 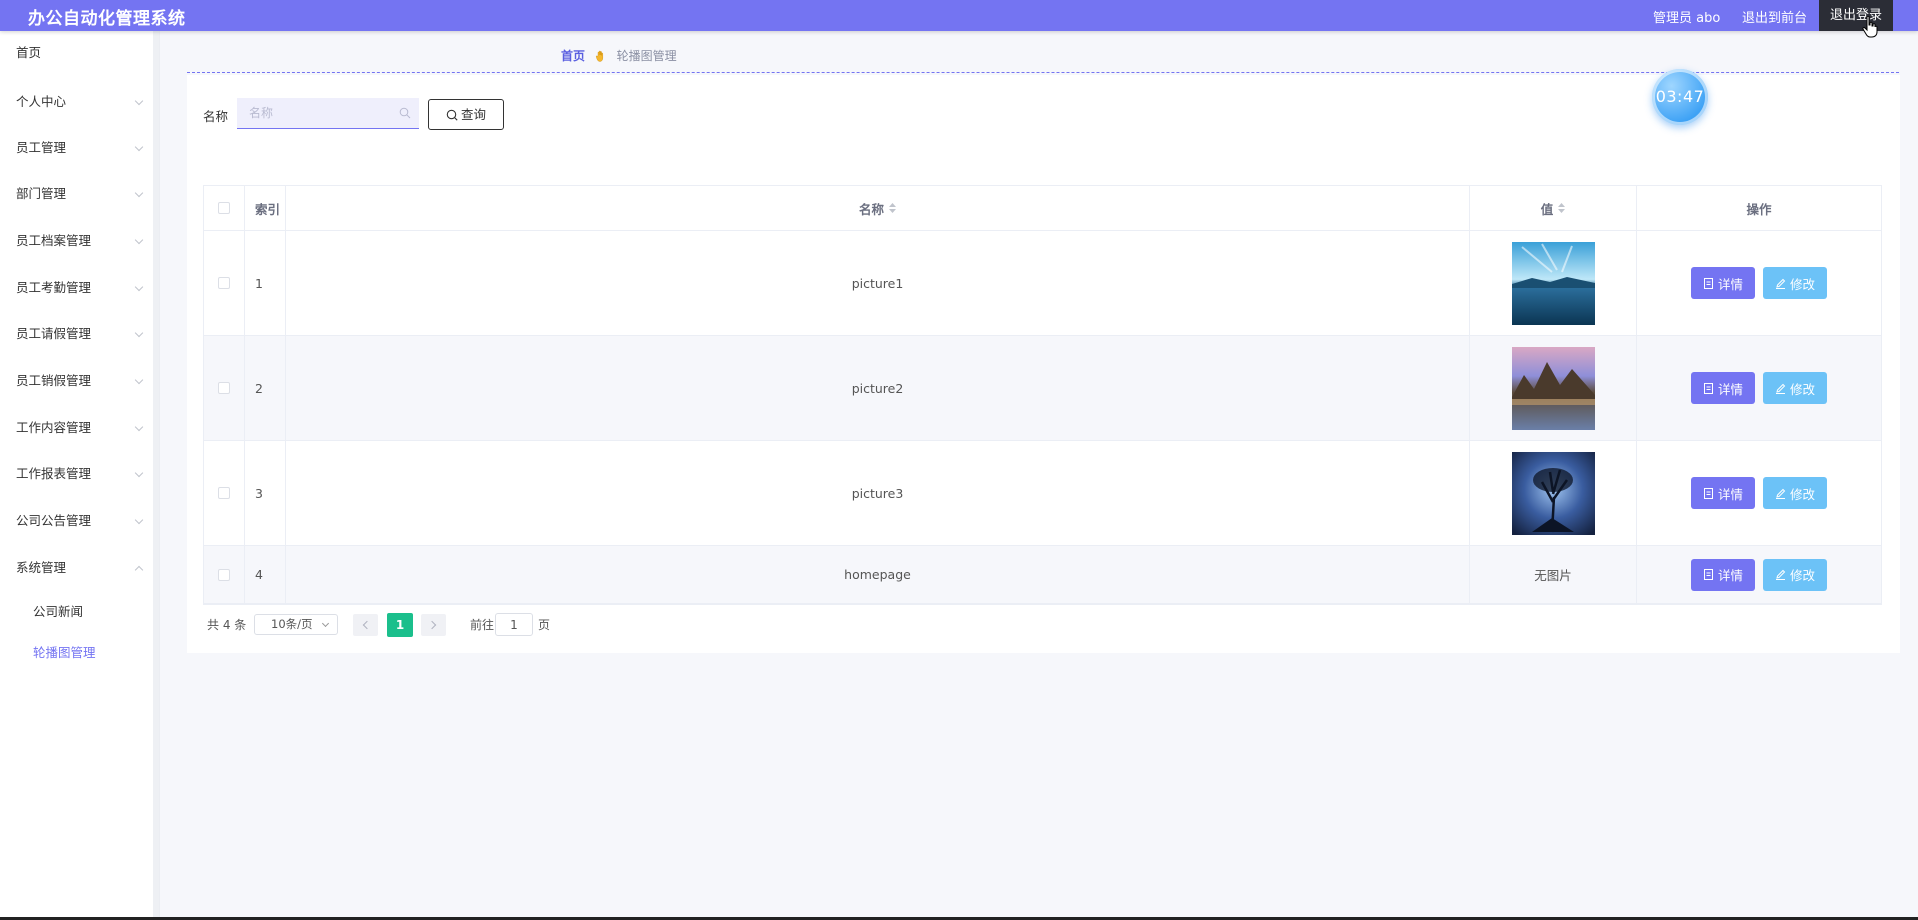 What do you see at coordinates (54, 380) in the screenshot?
I see `sidebar-item-label: 员工销假管理` at bounding box center [54, 380].